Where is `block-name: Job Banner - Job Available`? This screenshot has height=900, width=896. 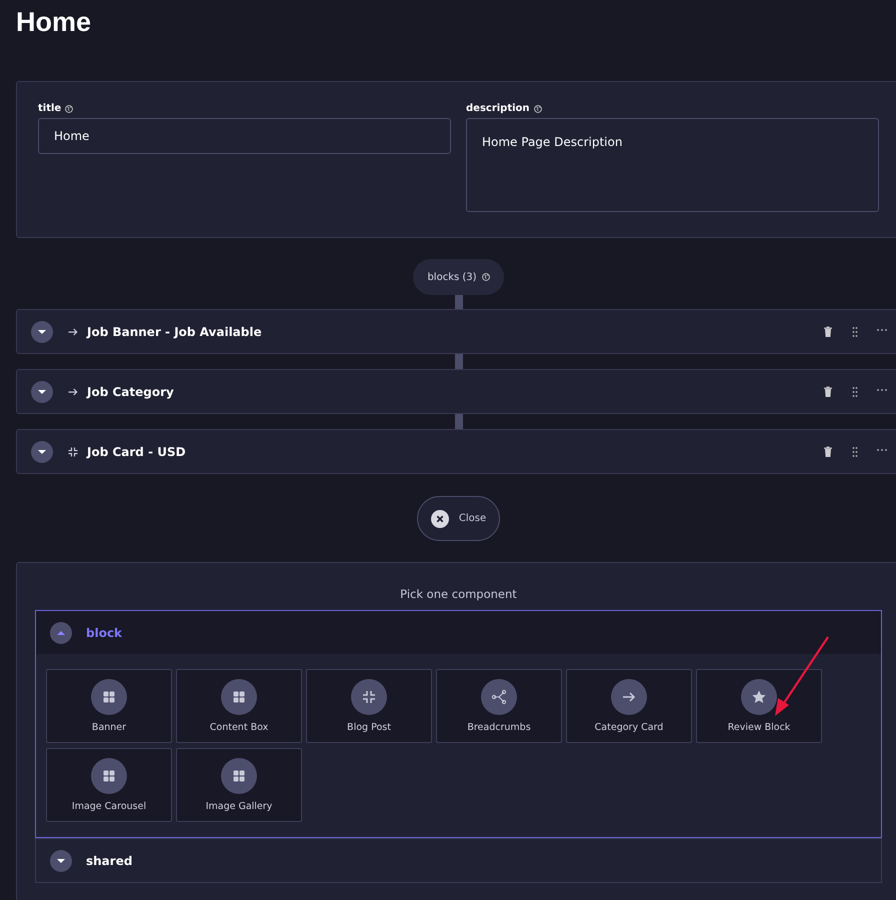 block-name: Job Banner - Job Available is located at coordinates (175, 331).